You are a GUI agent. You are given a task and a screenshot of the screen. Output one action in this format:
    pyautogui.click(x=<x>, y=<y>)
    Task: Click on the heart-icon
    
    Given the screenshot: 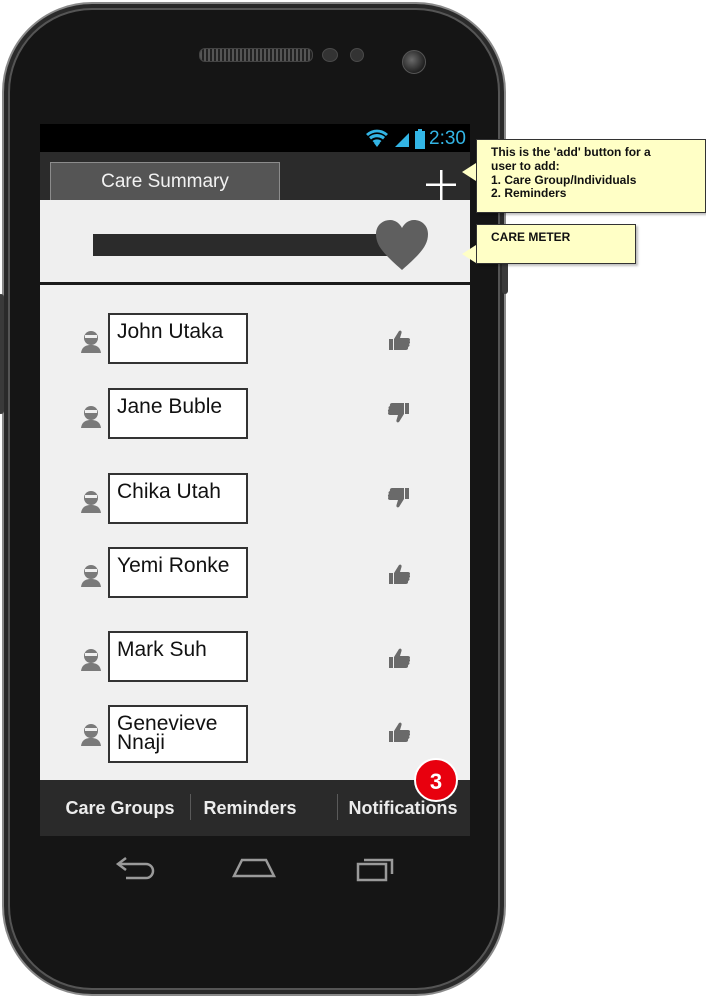 What is the action you would take?
    pyautogui.click(x=402, y=245)
    